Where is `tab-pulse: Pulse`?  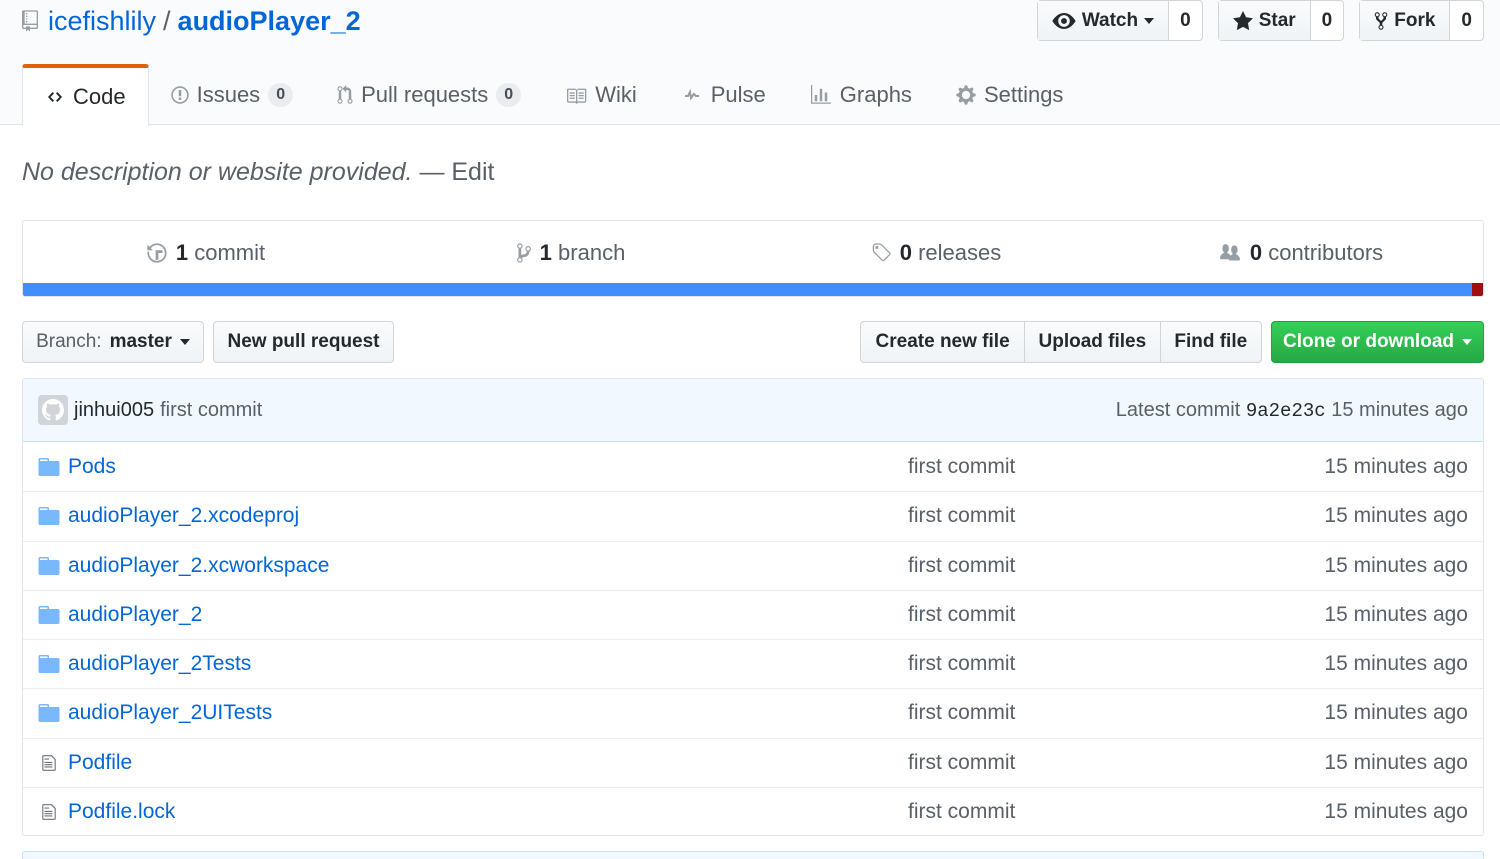 tab-pulse: Pulse is located at coordinates (723, 94).